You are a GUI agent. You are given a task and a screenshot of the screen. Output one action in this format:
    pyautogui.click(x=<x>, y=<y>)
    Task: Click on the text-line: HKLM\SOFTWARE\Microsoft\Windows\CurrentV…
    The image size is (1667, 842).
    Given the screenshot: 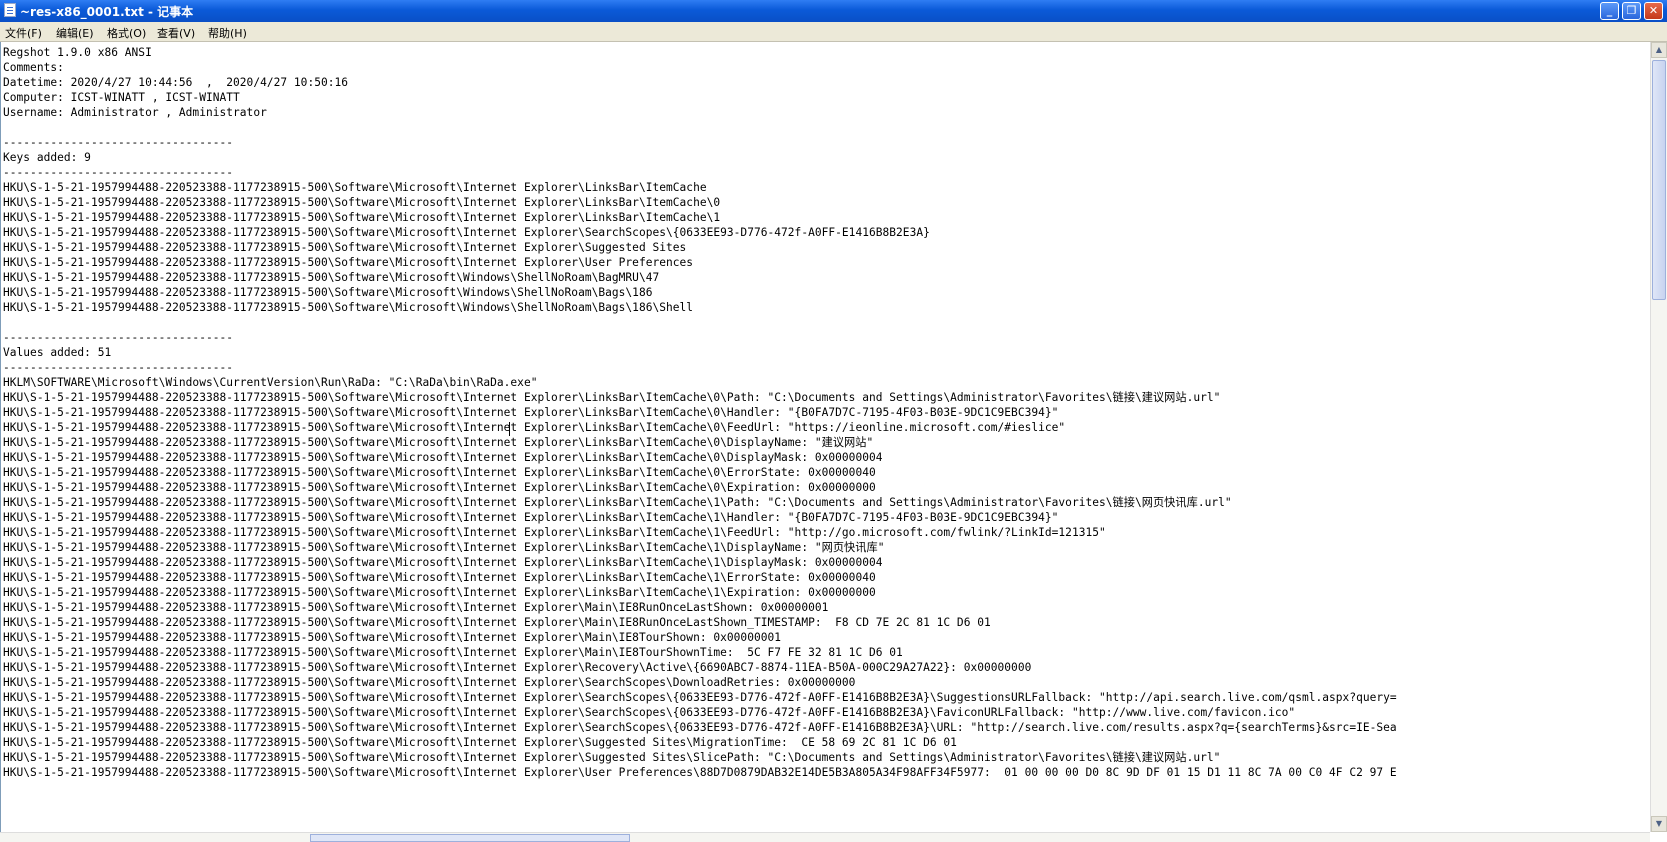 What is the action you would take?
    pyautogui.click(x=270, y=382)
    